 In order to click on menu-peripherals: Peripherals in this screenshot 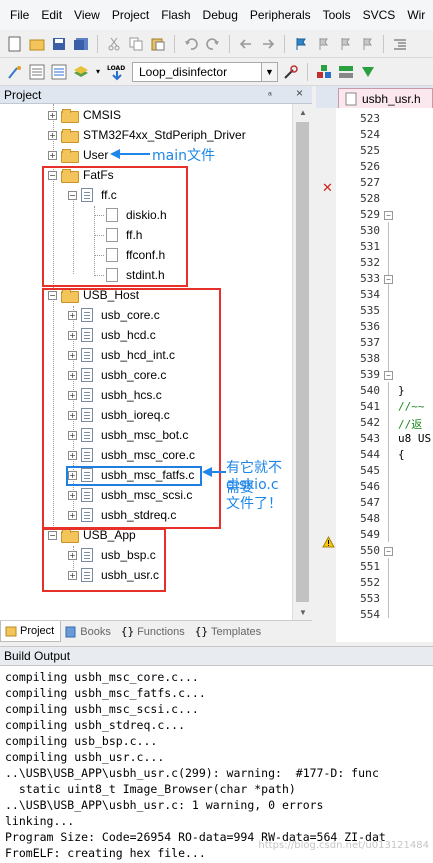, I will do `click(280, 15)`.